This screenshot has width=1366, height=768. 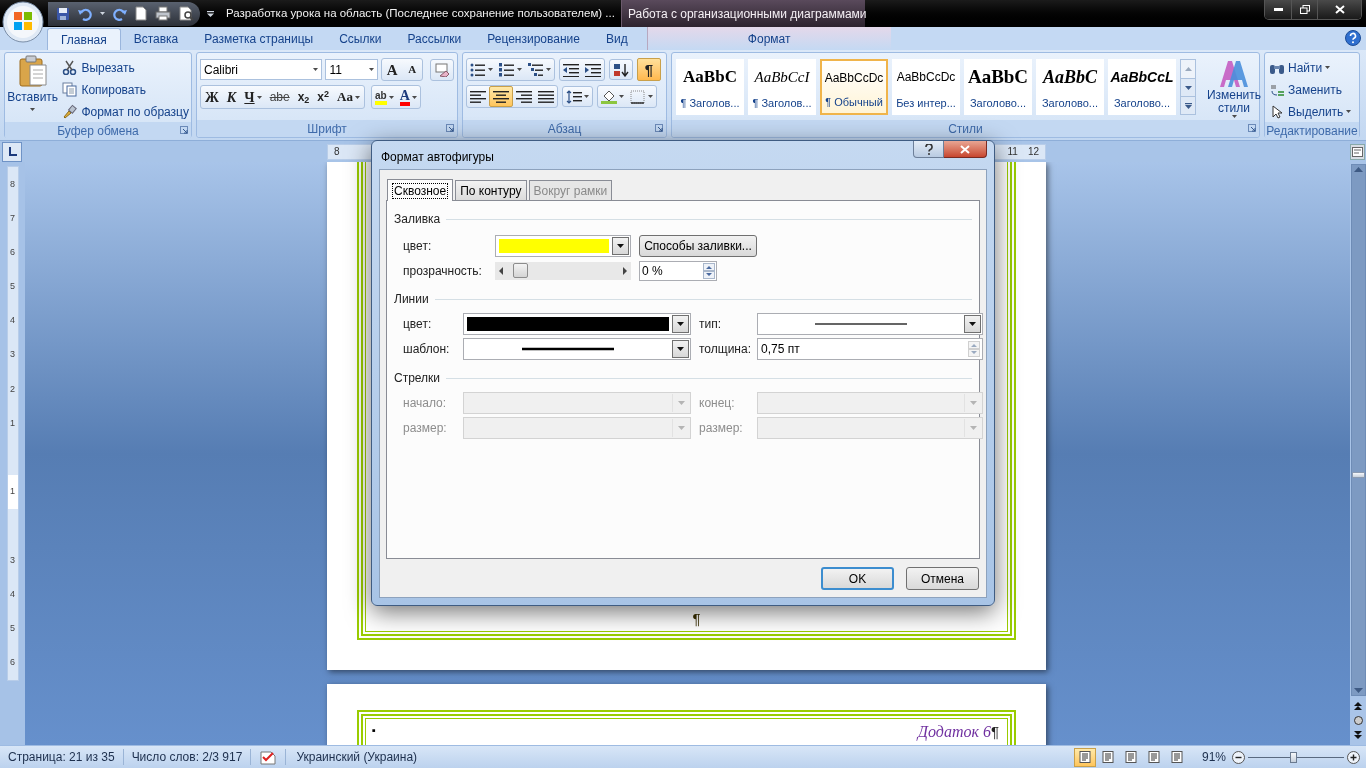 What do you see at coordinates (577, 96) in the screenshot?
I see `line-spacing-button` at bounding box center [577, 96].